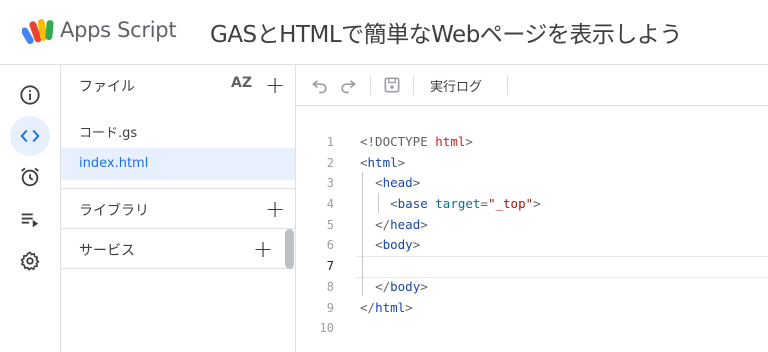  Describe the element at coordinates (562, 267) in the screenshot. I see `current-line-highlight` at that location.